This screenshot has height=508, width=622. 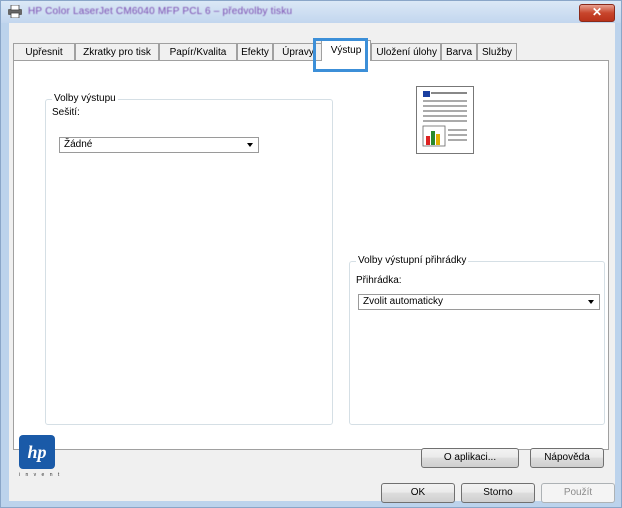 What do you see at coordinates (198, 51) in the screenshot?
I see `tab-papir-kvalita: Papír/Kvalita` at bounding box center [198, 51].